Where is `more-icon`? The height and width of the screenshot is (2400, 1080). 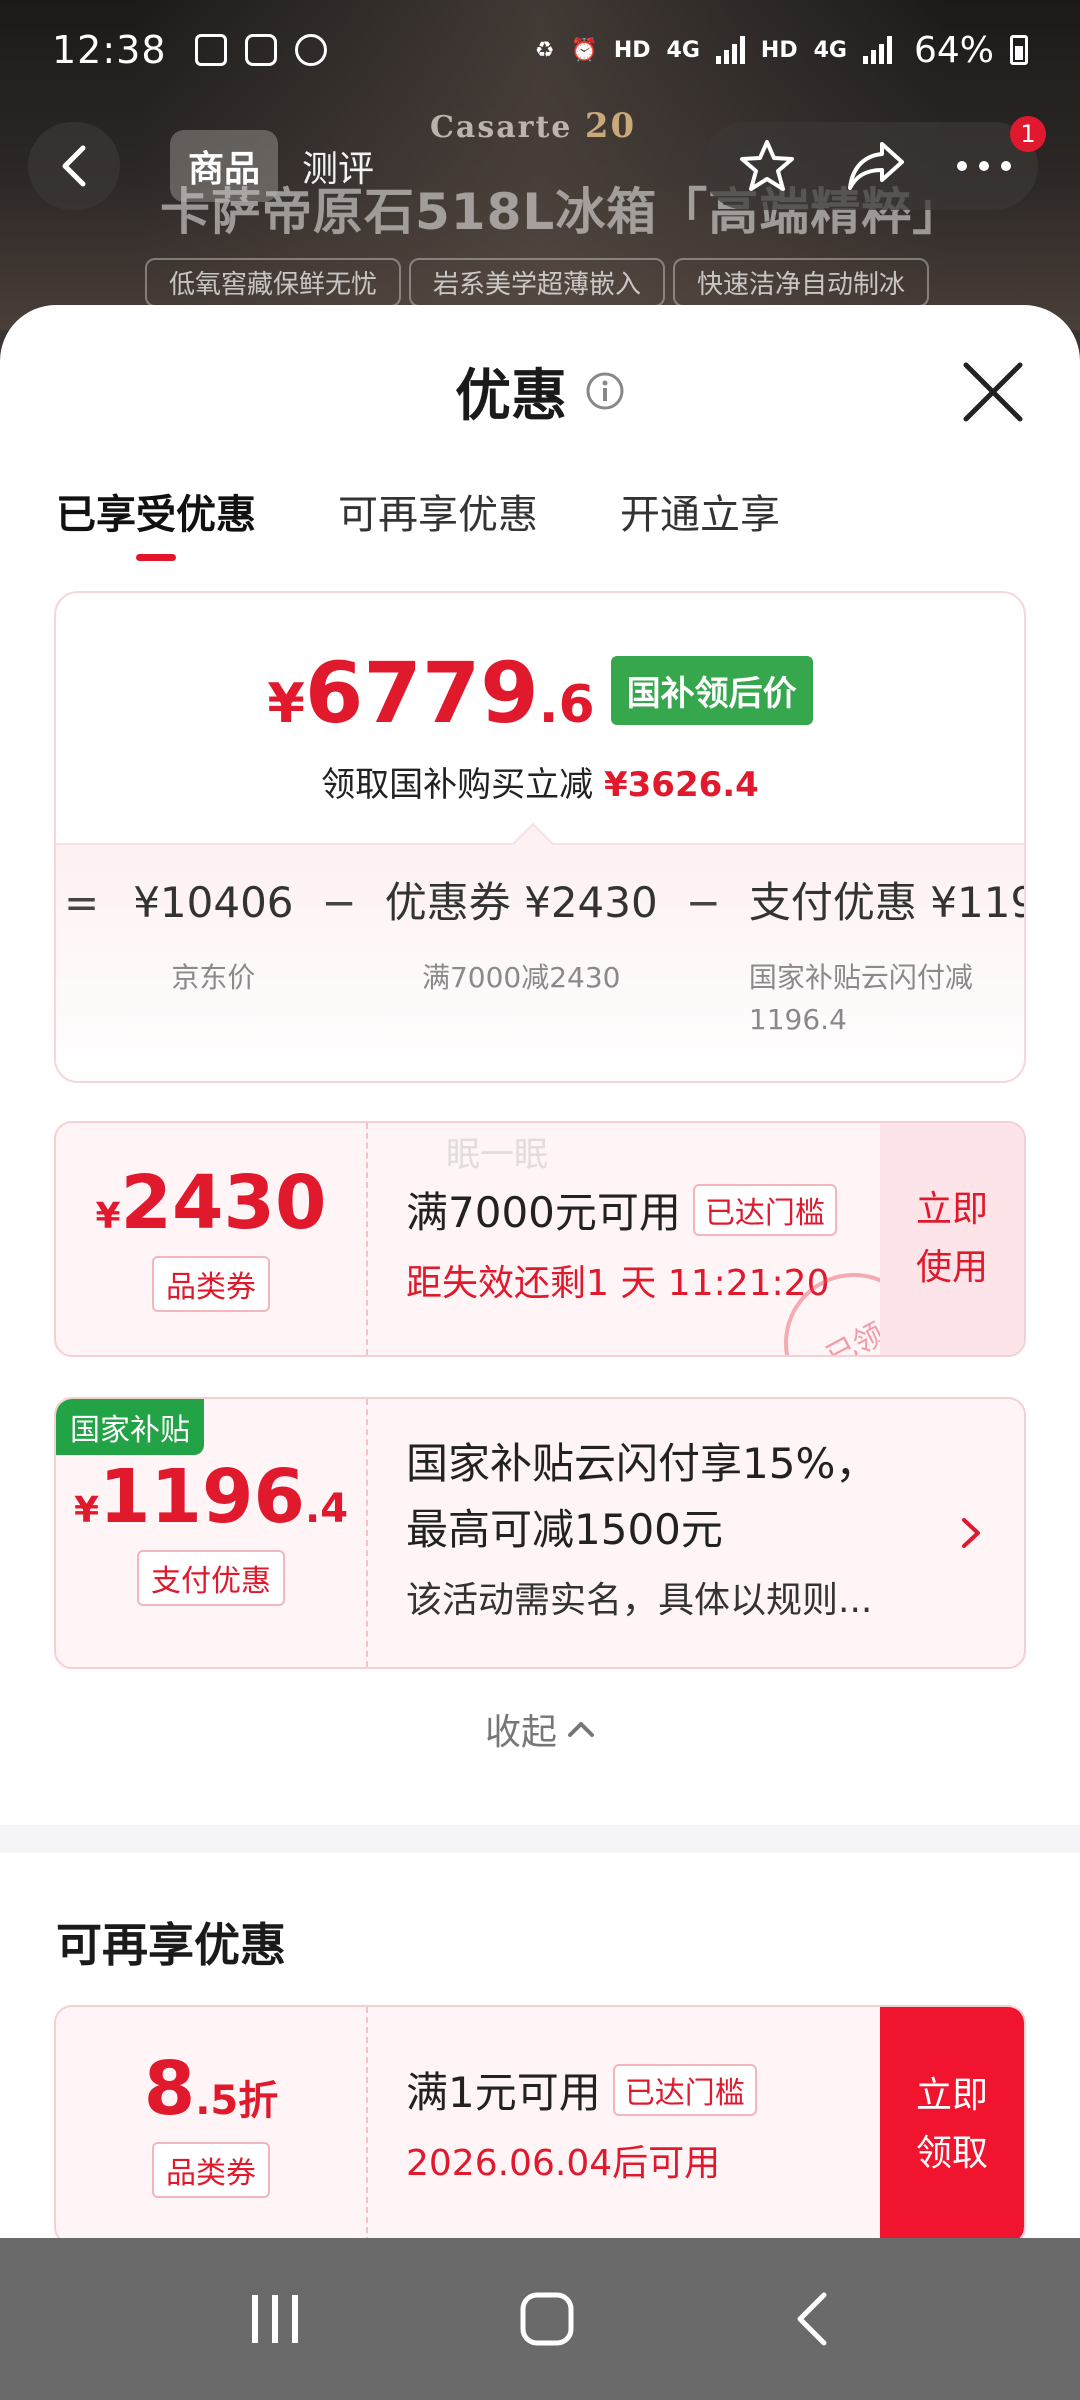 more-icon is located at coordinates (984, 166).